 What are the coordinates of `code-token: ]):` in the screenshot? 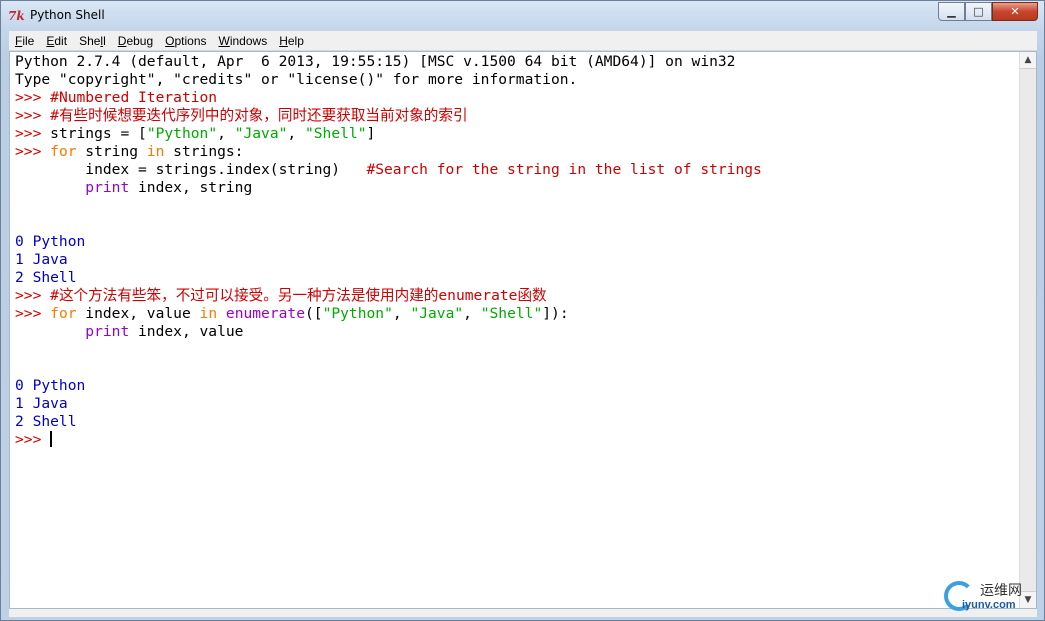 It's located at (555, 313).